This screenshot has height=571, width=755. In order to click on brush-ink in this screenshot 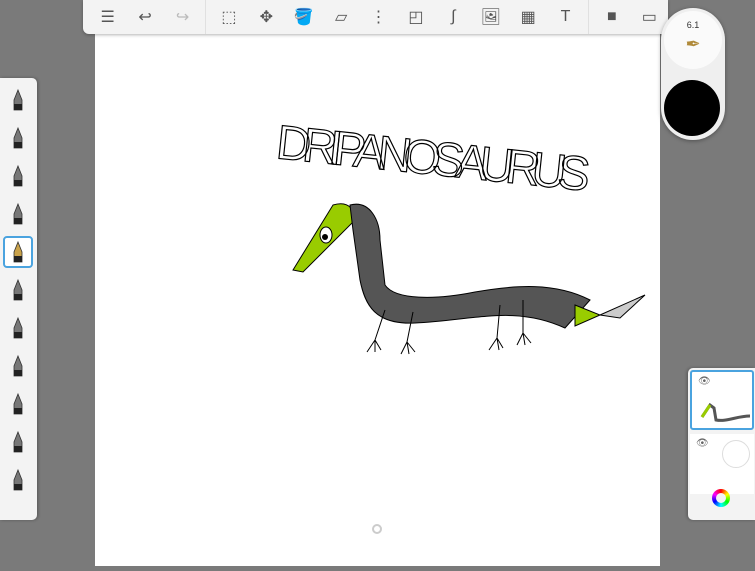, I will do `click(18, 366)`.